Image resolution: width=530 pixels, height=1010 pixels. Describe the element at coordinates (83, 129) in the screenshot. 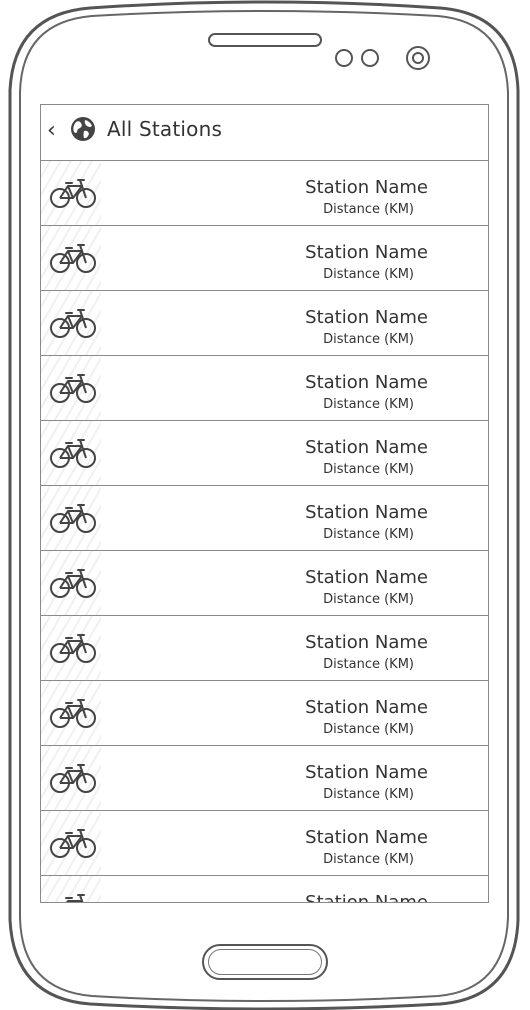

I see `globe-icon` at that location.